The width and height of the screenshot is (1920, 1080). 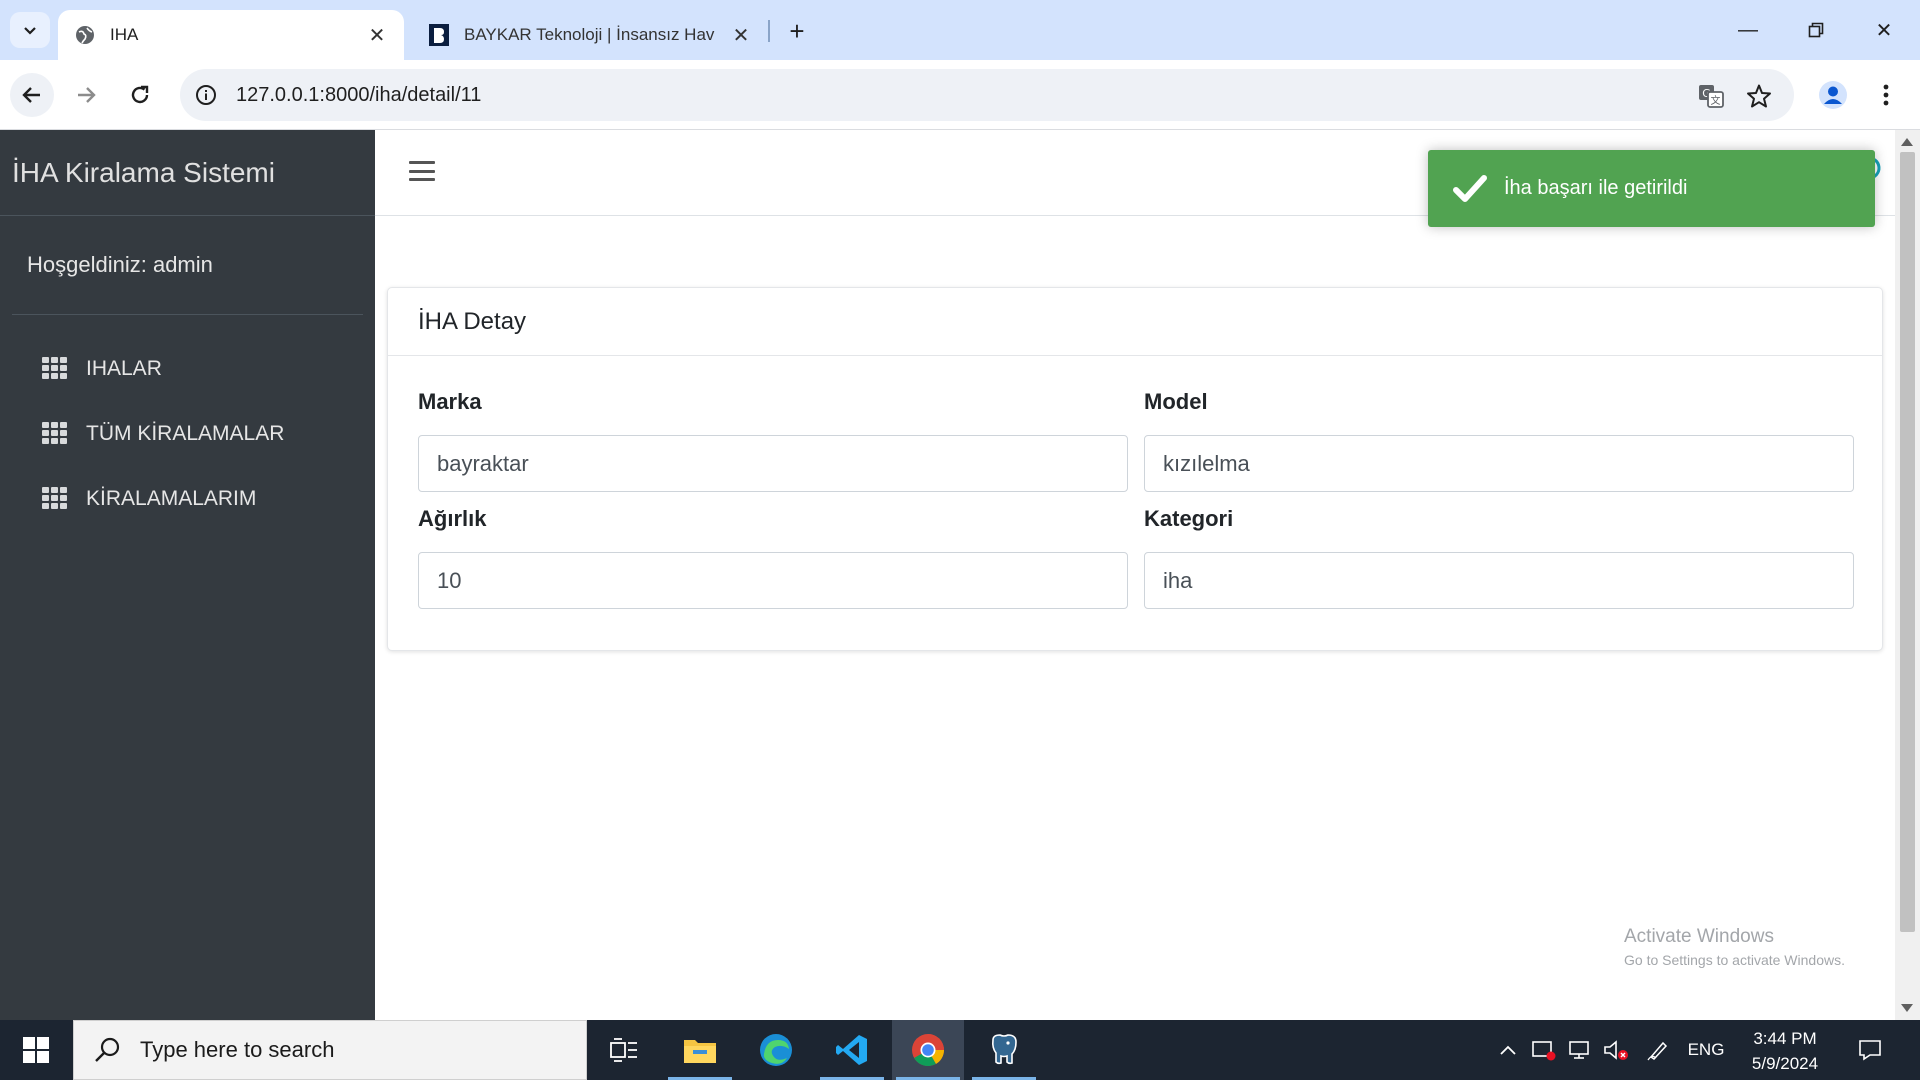 What do you see at coordinates (797, 31) in the screenshot?
I see `new-tab-button: +` at bounding box center [797, 31].